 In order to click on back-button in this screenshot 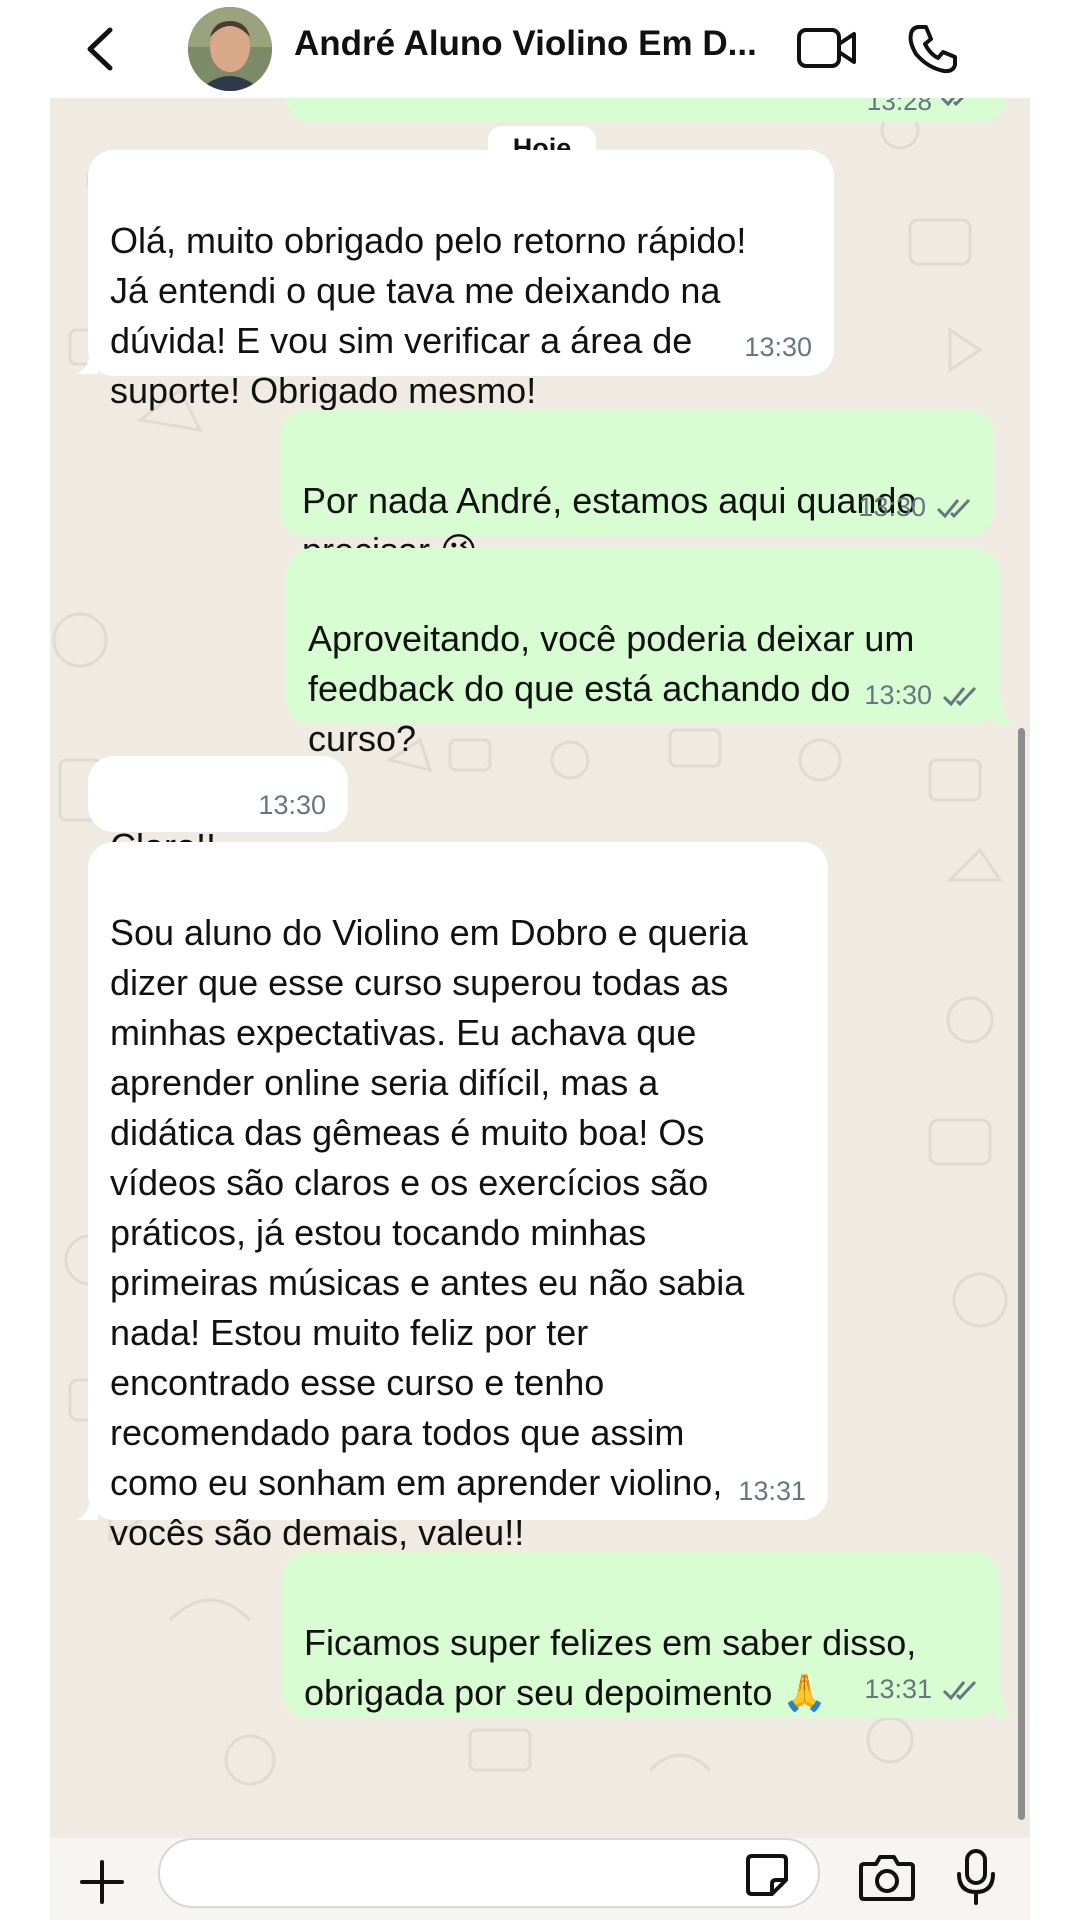, I will do `click(101, 49)`.